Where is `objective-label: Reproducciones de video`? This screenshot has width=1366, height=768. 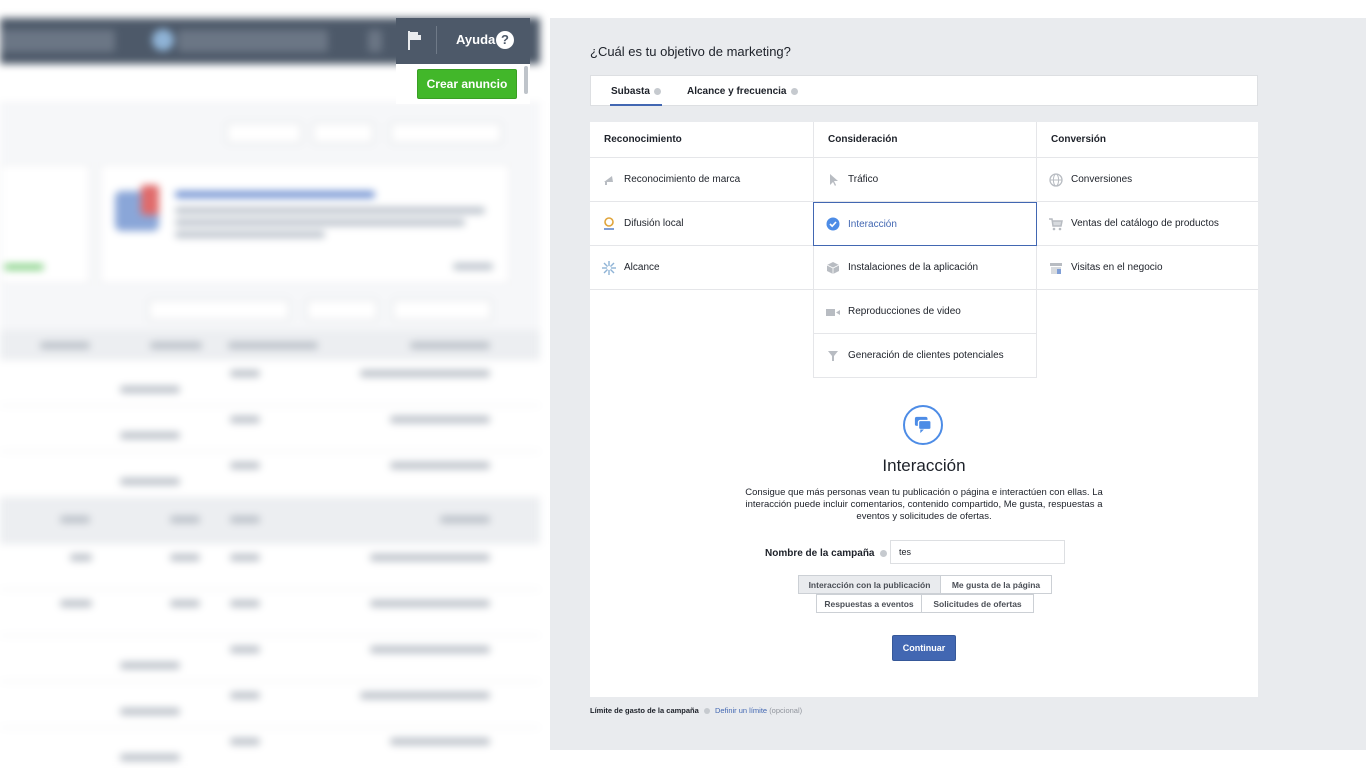 objective-label: Reproducciones de video is located at coordinates (904, 311).